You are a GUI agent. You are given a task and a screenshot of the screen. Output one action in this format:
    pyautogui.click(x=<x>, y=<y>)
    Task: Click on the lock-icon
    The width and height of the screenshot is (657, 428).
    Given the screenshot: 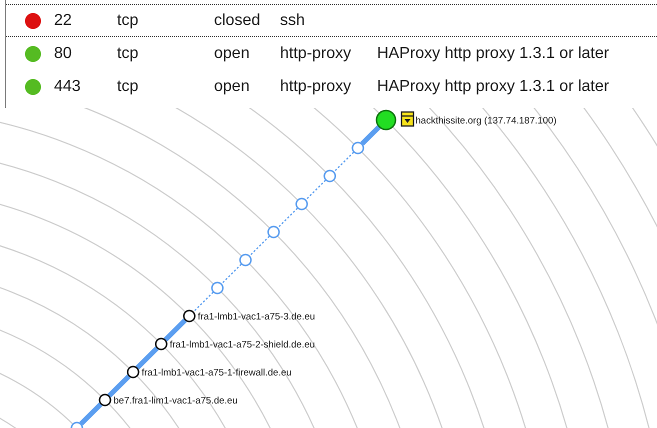 What is the action you would take?
    pyautogui.click(x=407, y=119)
    